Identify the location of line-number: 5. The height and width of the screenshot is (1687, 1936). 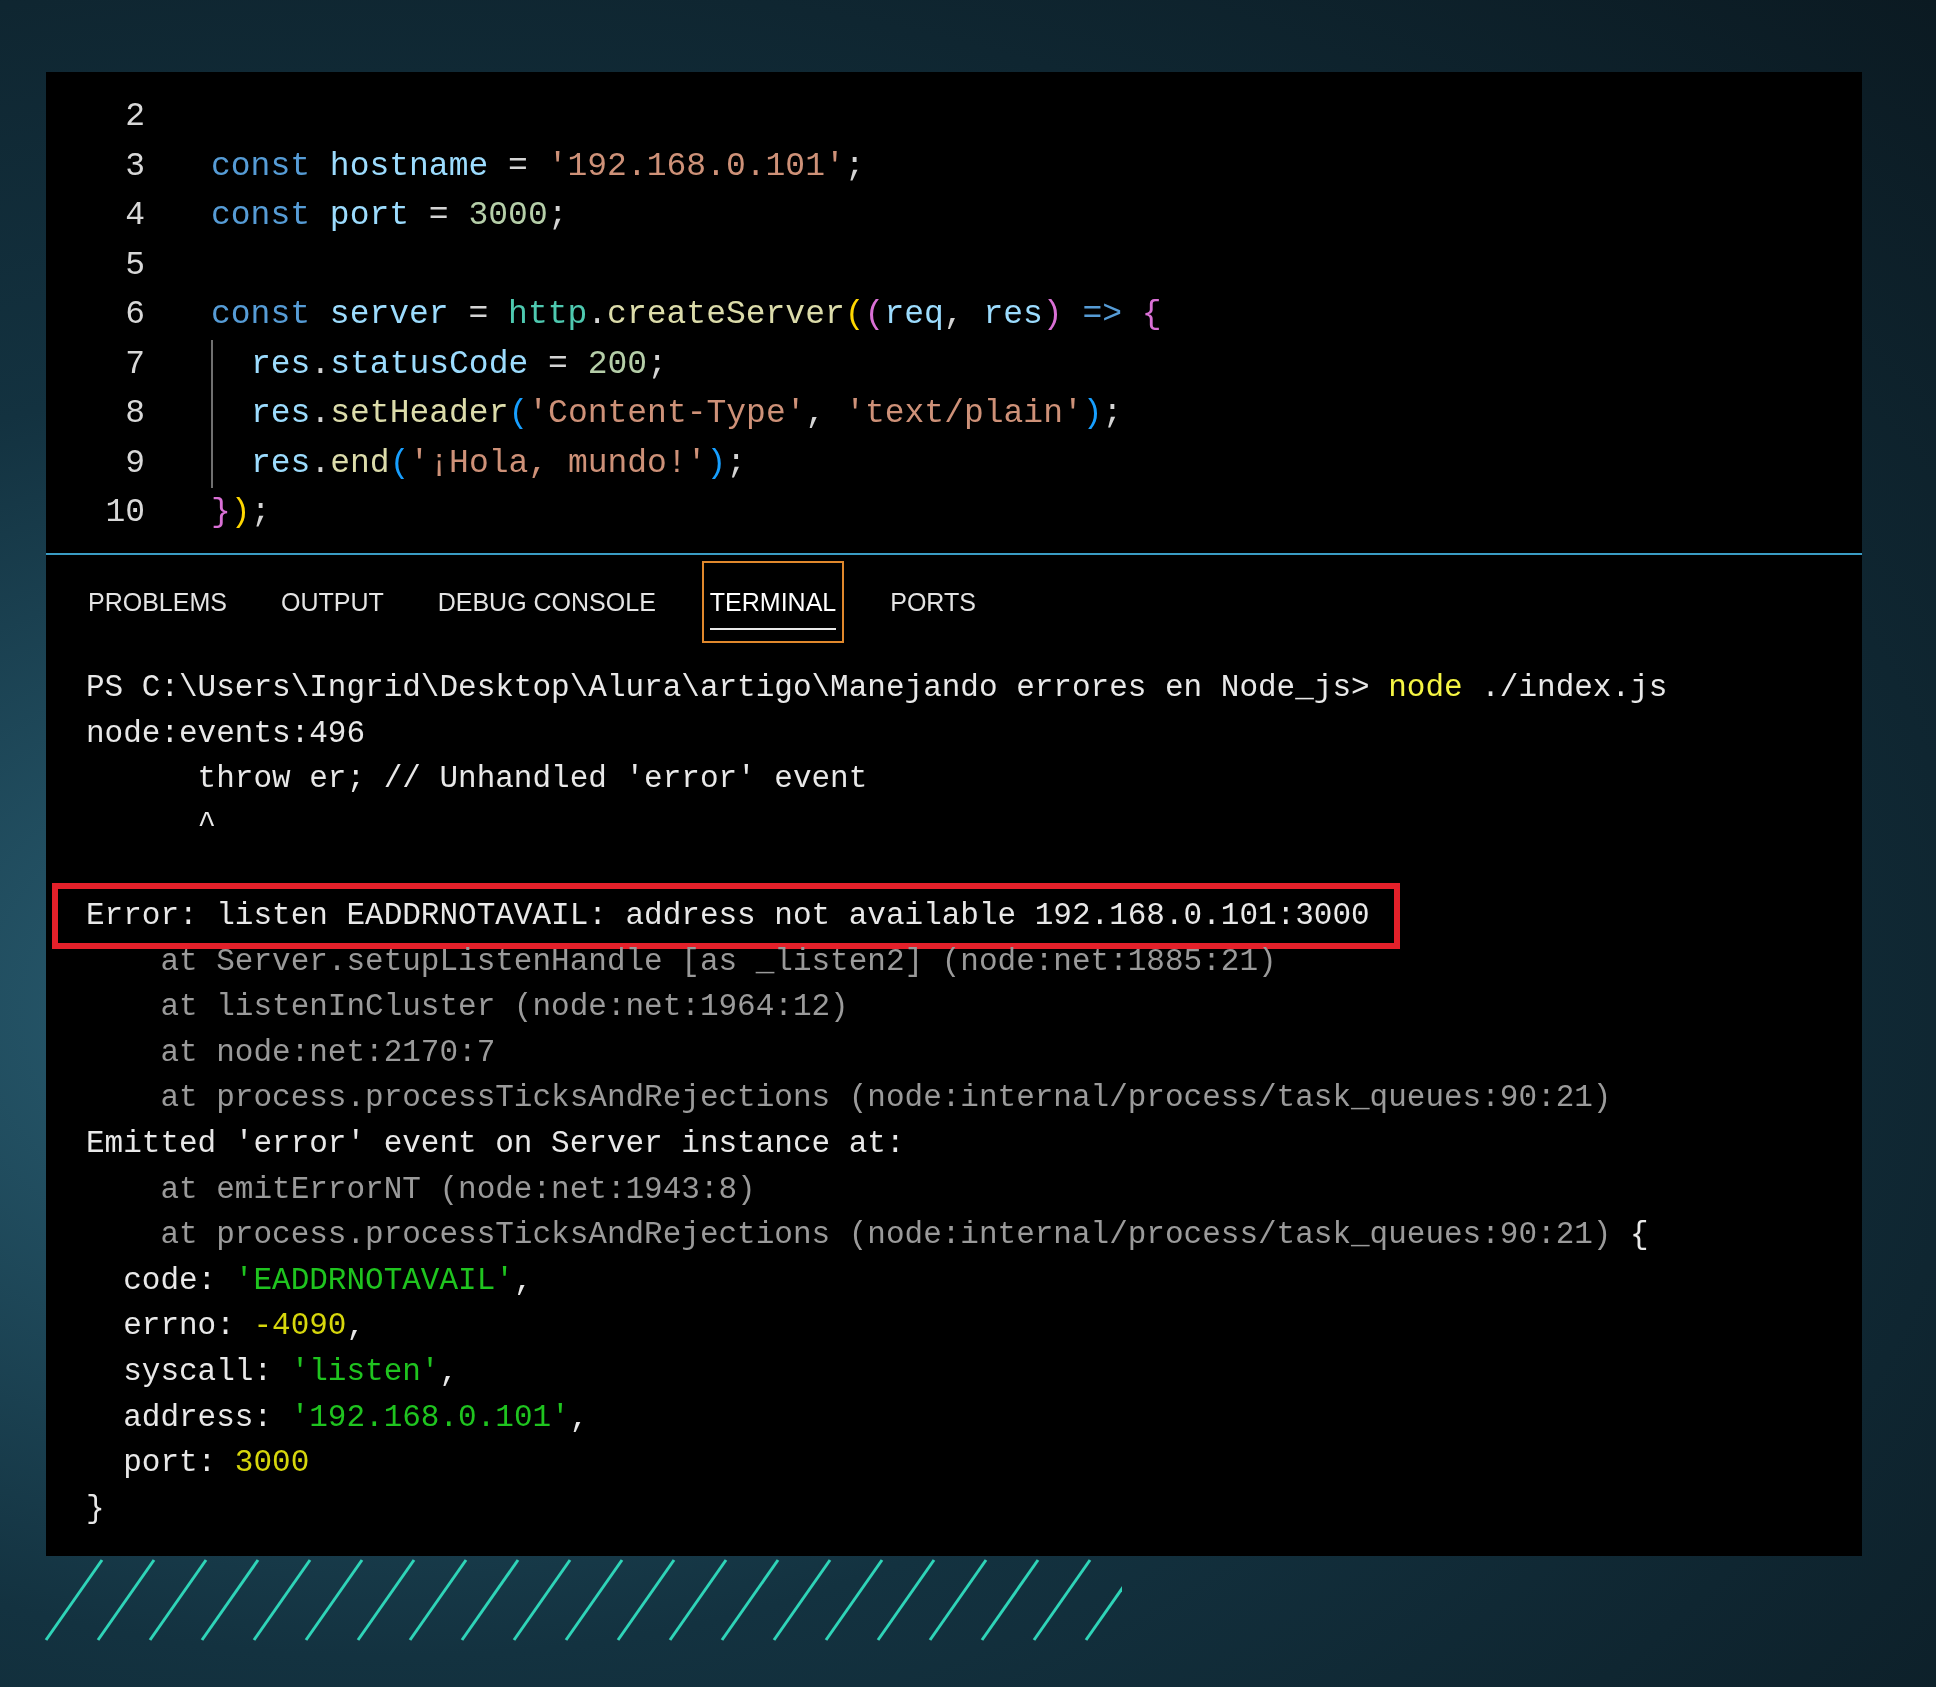
(134, 265).